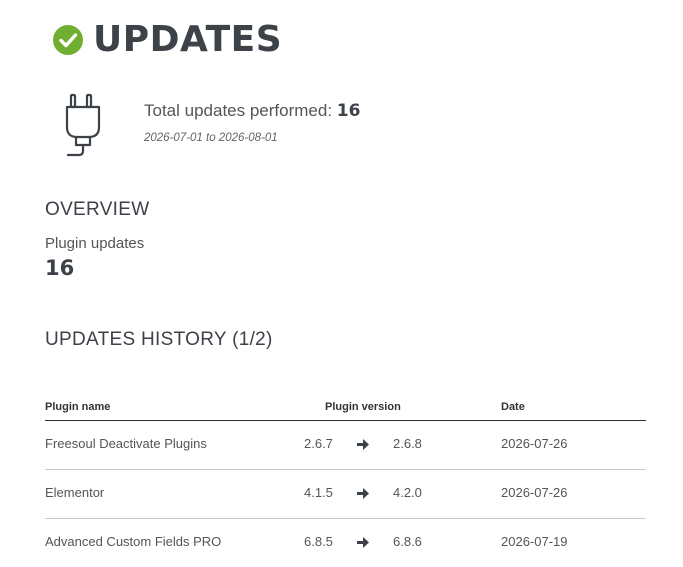 The image size is (683, 567). Describe the element at coordinates (95, 243) in the screenshot. I see `plugin-updates-label: Plugin updates` at that location.